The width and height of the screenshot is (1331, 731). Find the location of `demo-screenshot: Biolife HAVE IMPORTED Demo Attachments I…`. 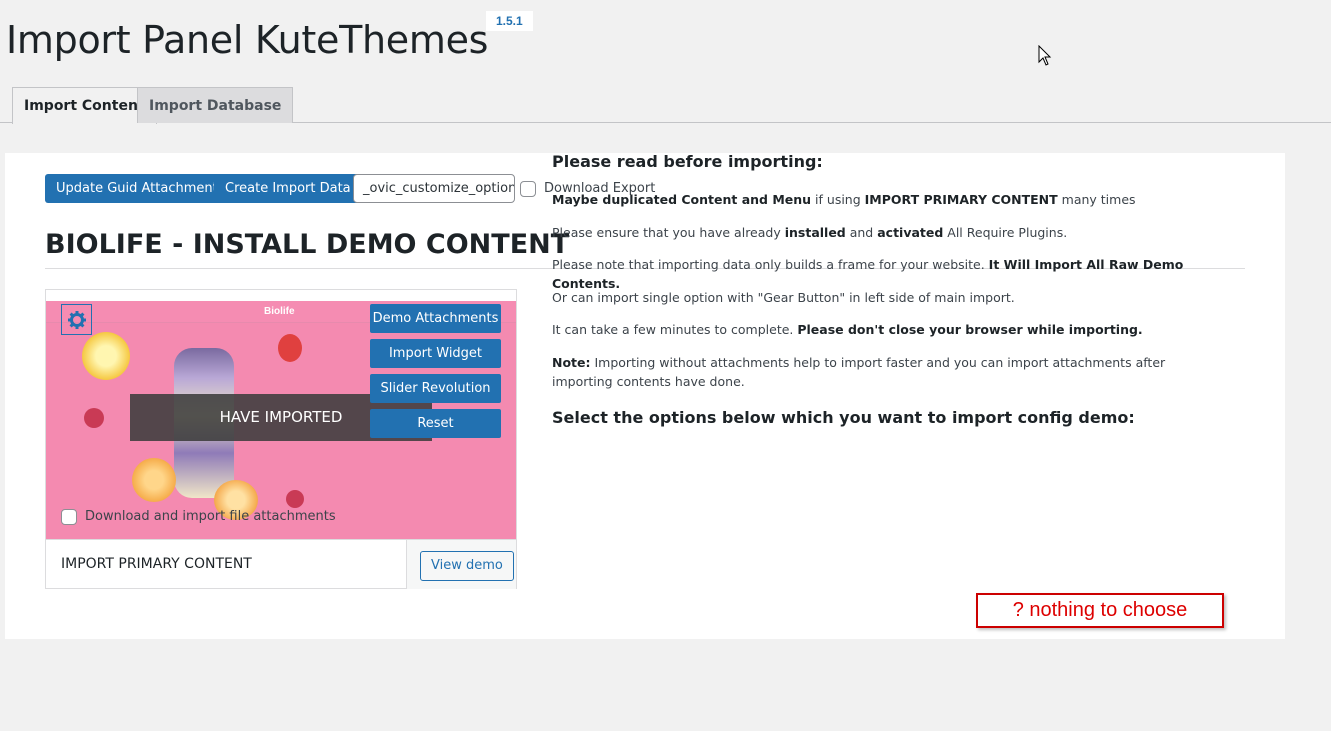

demo-screenshot: Biolife HAVE IMPORTED Demo Attachments I… is located at coordinates (281, 414).